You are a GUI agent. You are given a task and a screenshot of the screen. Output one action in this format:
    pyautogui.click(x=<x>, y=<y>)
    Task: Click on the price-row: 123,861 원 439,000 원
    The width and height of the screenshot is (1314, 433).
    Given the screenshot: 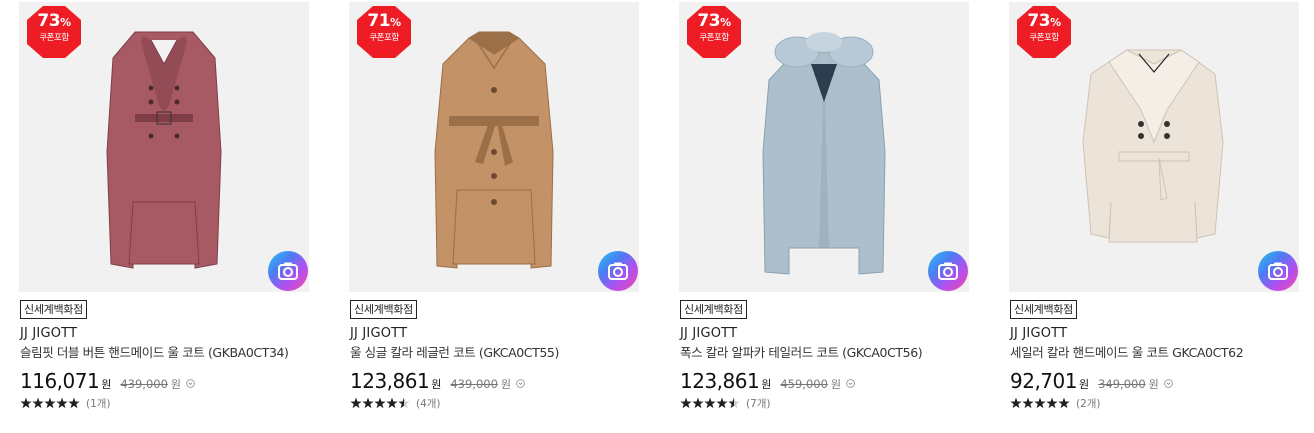 What is the action you would take?
    pyautogui.click(x=437, y=381)
    